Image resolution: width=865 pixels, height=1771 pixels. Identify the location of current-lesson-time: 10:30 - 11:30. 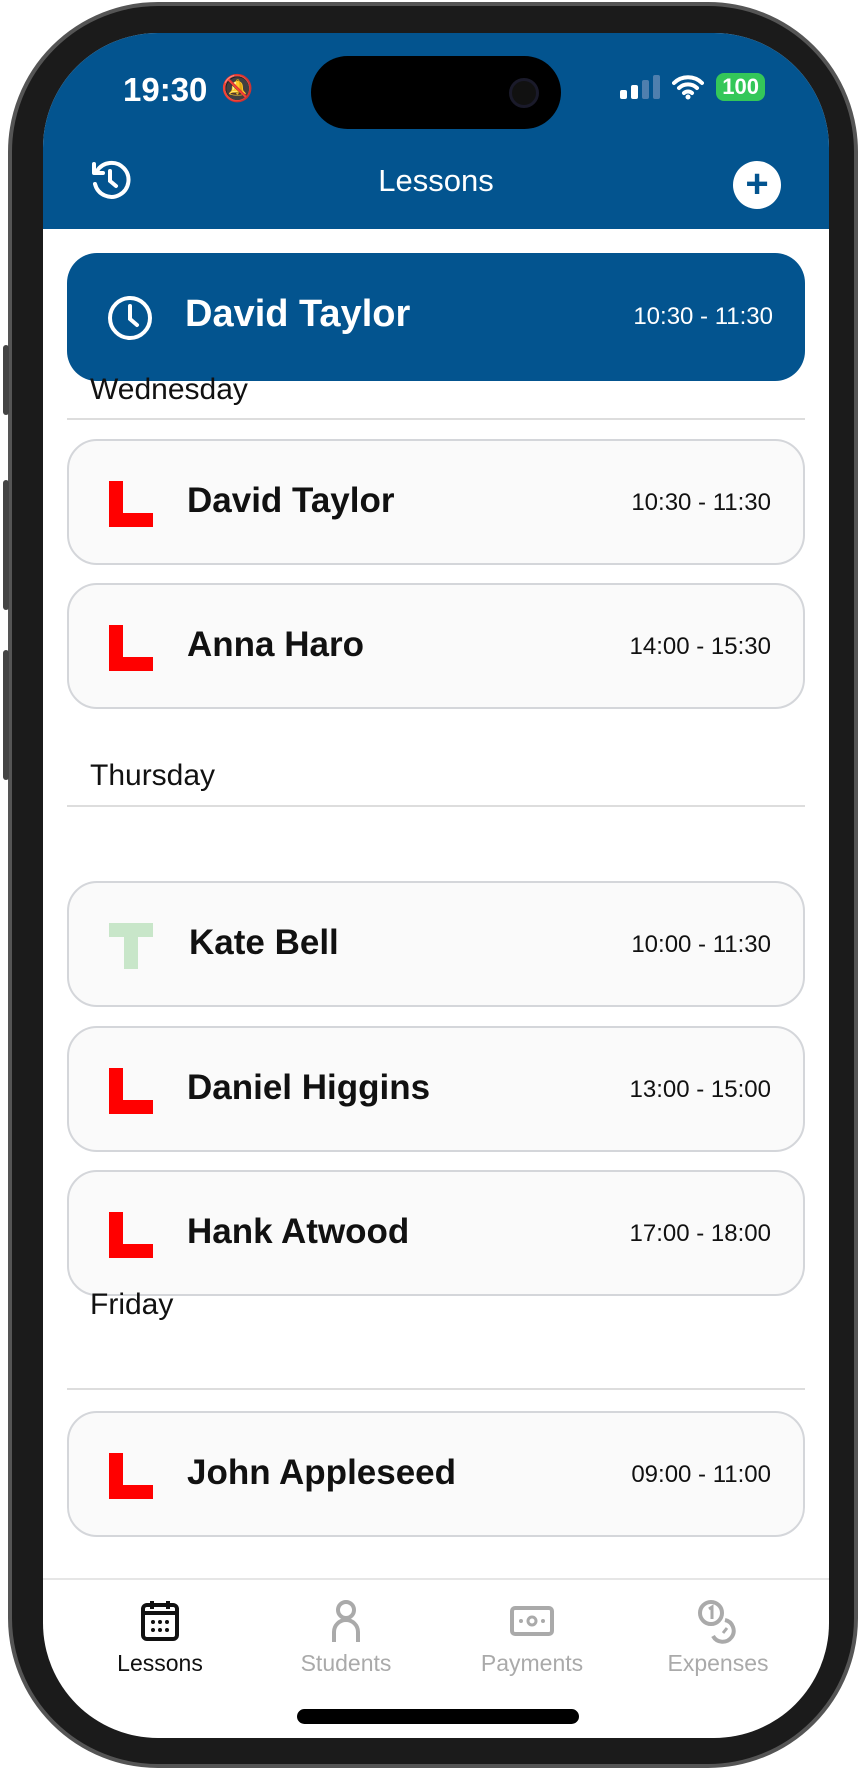
(703, 316).